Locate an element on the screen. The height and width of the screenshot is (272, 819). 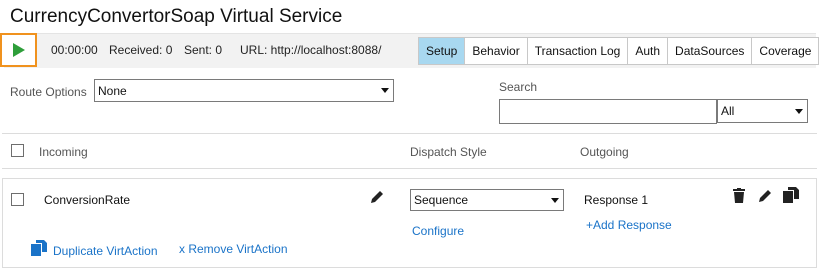
search-label: Search is located at coordinates (518, 87).